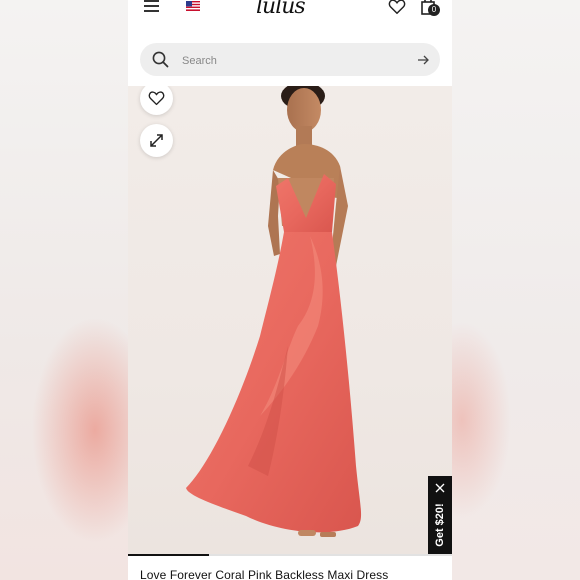 The width and height of the screenshot is (580, 580). I want to click on image-progress-fill, so click(168, 555).